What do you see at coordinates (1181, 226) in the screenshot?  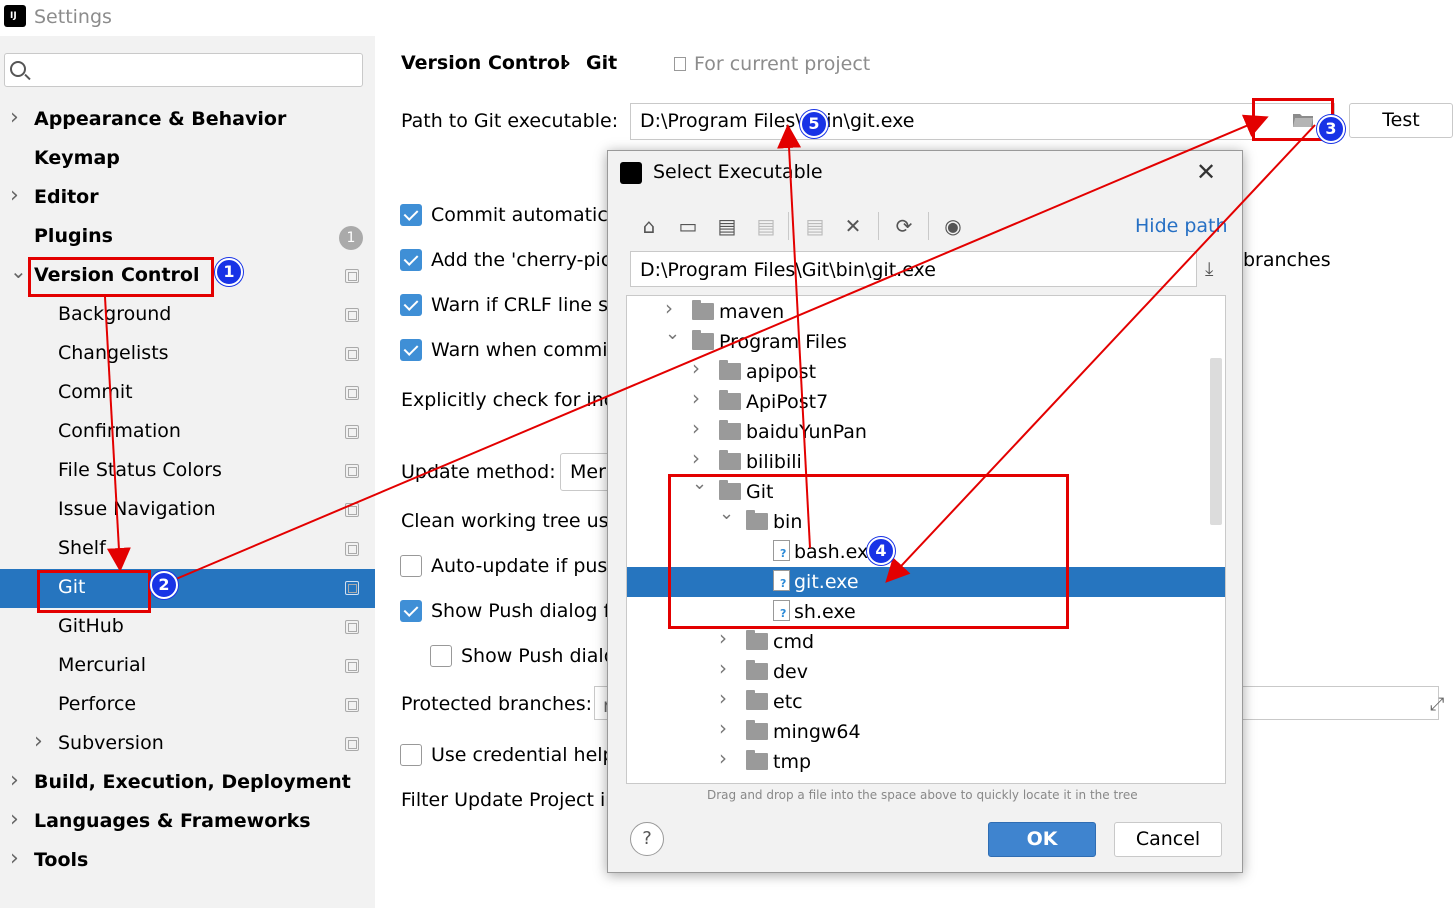 I see `hide-path-link: Hide path` at bounding box center [1181, 226].